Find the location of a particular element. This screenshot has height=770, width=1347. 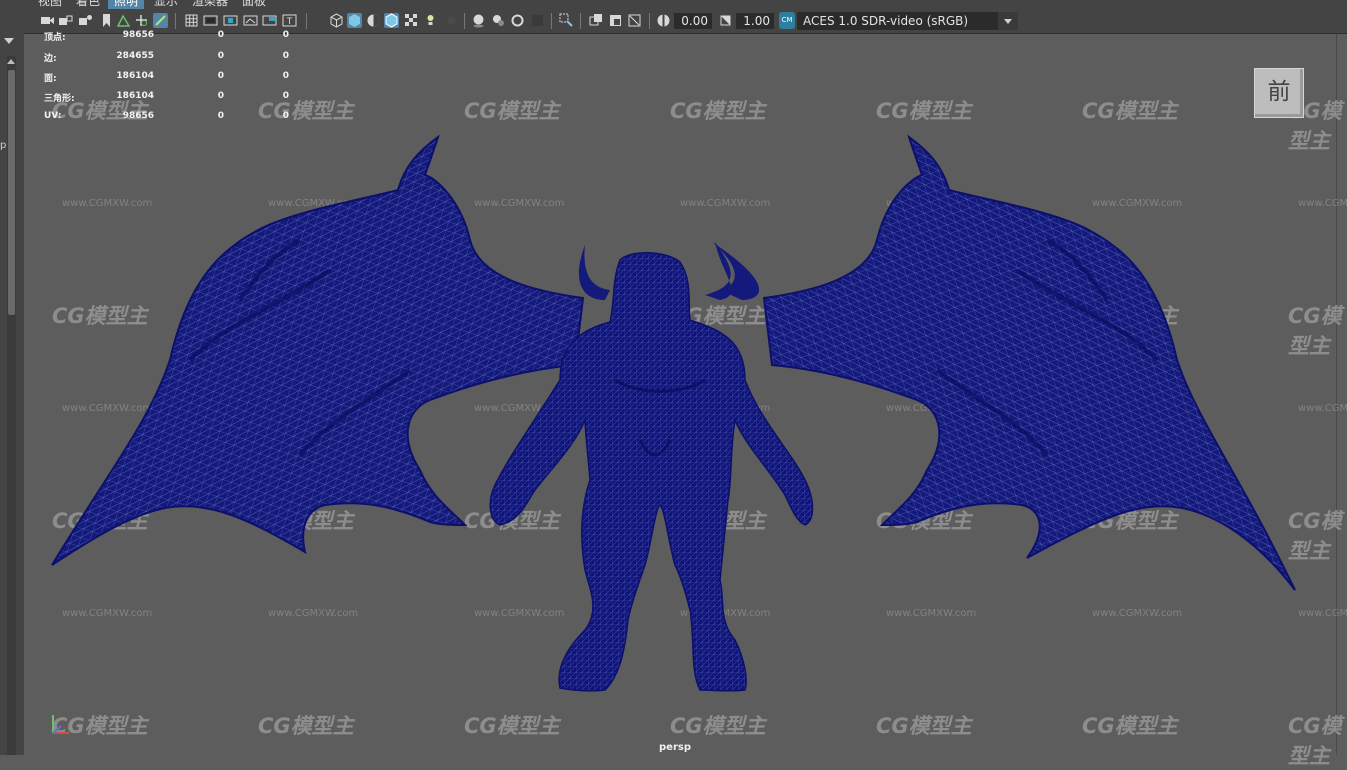

axis-gizmo-icon is located at coordinates (60, 724).